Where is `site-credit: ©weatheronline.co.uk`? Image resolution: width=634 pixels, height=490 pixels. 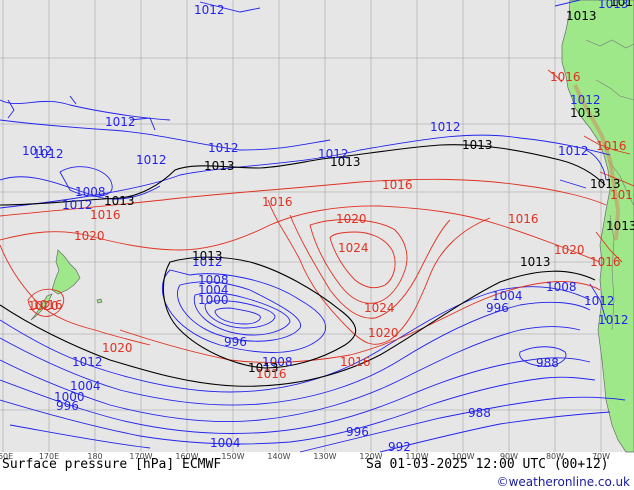 site-credit: ©weatheronline.co.uk is located at coordinates (563, 482).